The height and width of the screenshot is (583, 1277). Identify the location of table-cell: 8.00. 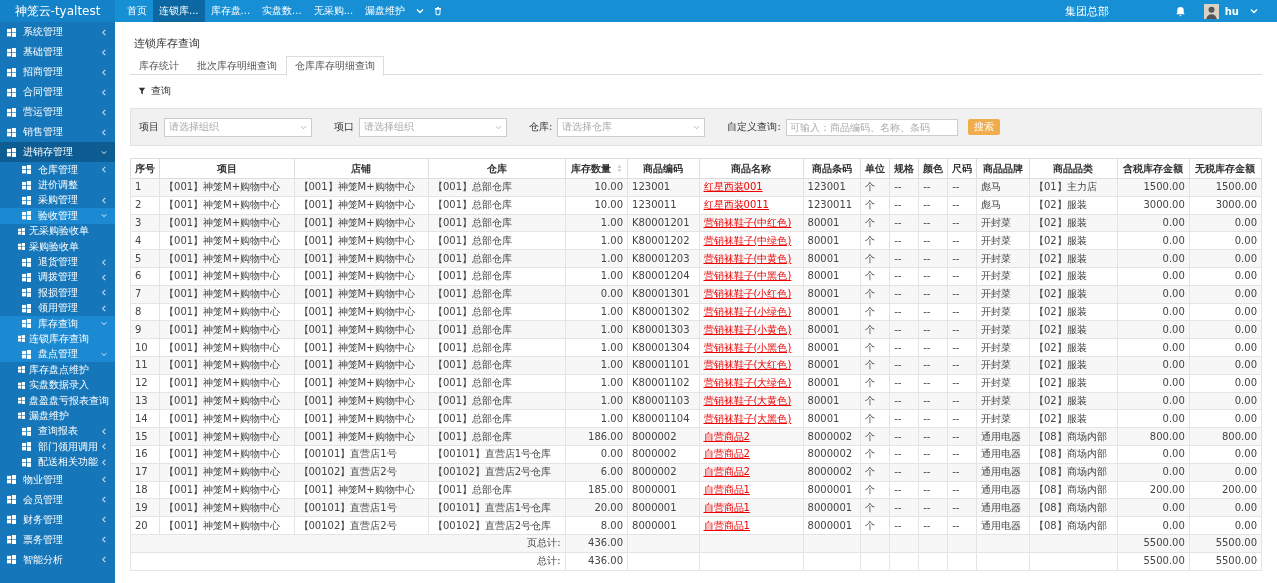
(596, 525).